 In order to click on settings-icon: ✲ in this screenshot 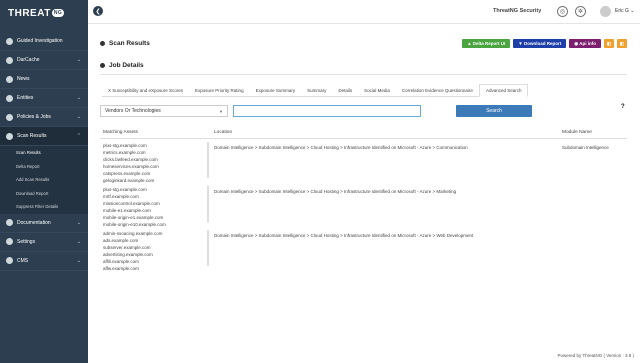, I will do `click(580, 11)`.